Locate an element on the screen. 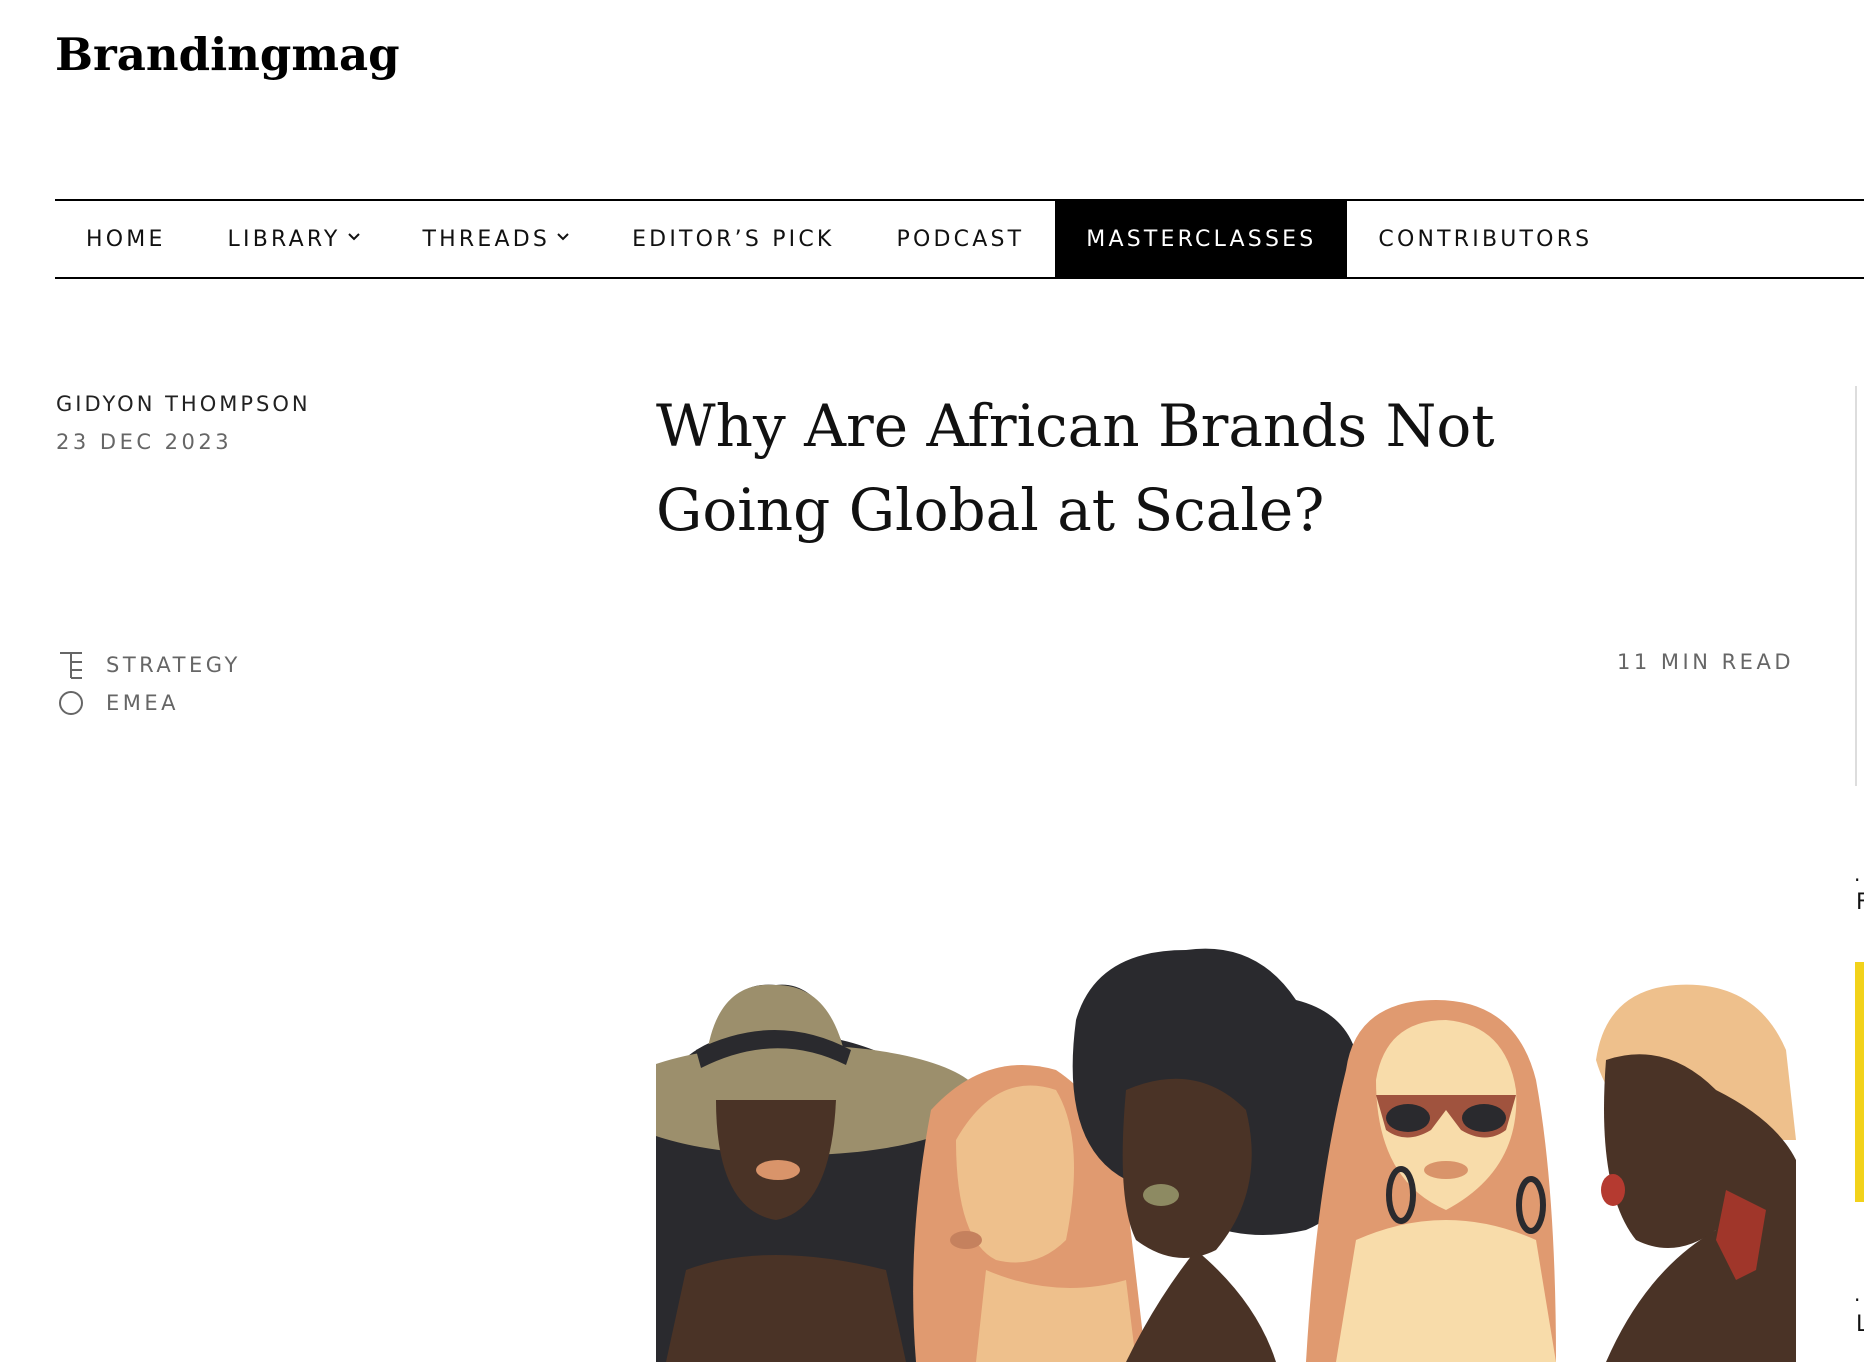 Image resolution: width=1864 pixels, height=1362 pixels. nav-item-home: HOME is located at coordinates (126, 239).